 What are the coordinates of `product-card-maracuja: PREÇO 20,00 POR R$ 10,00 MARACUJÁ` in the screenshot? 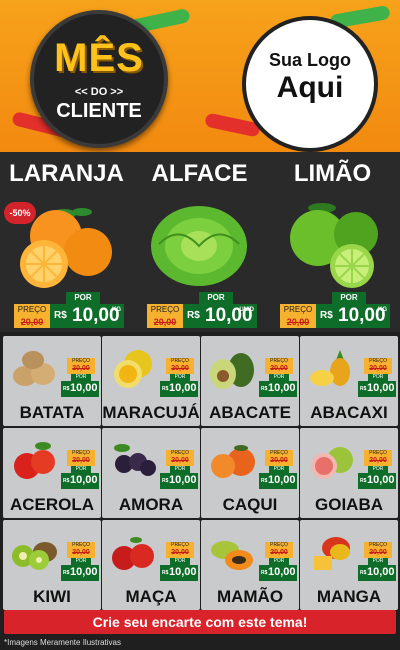 It's located at (151, 381).